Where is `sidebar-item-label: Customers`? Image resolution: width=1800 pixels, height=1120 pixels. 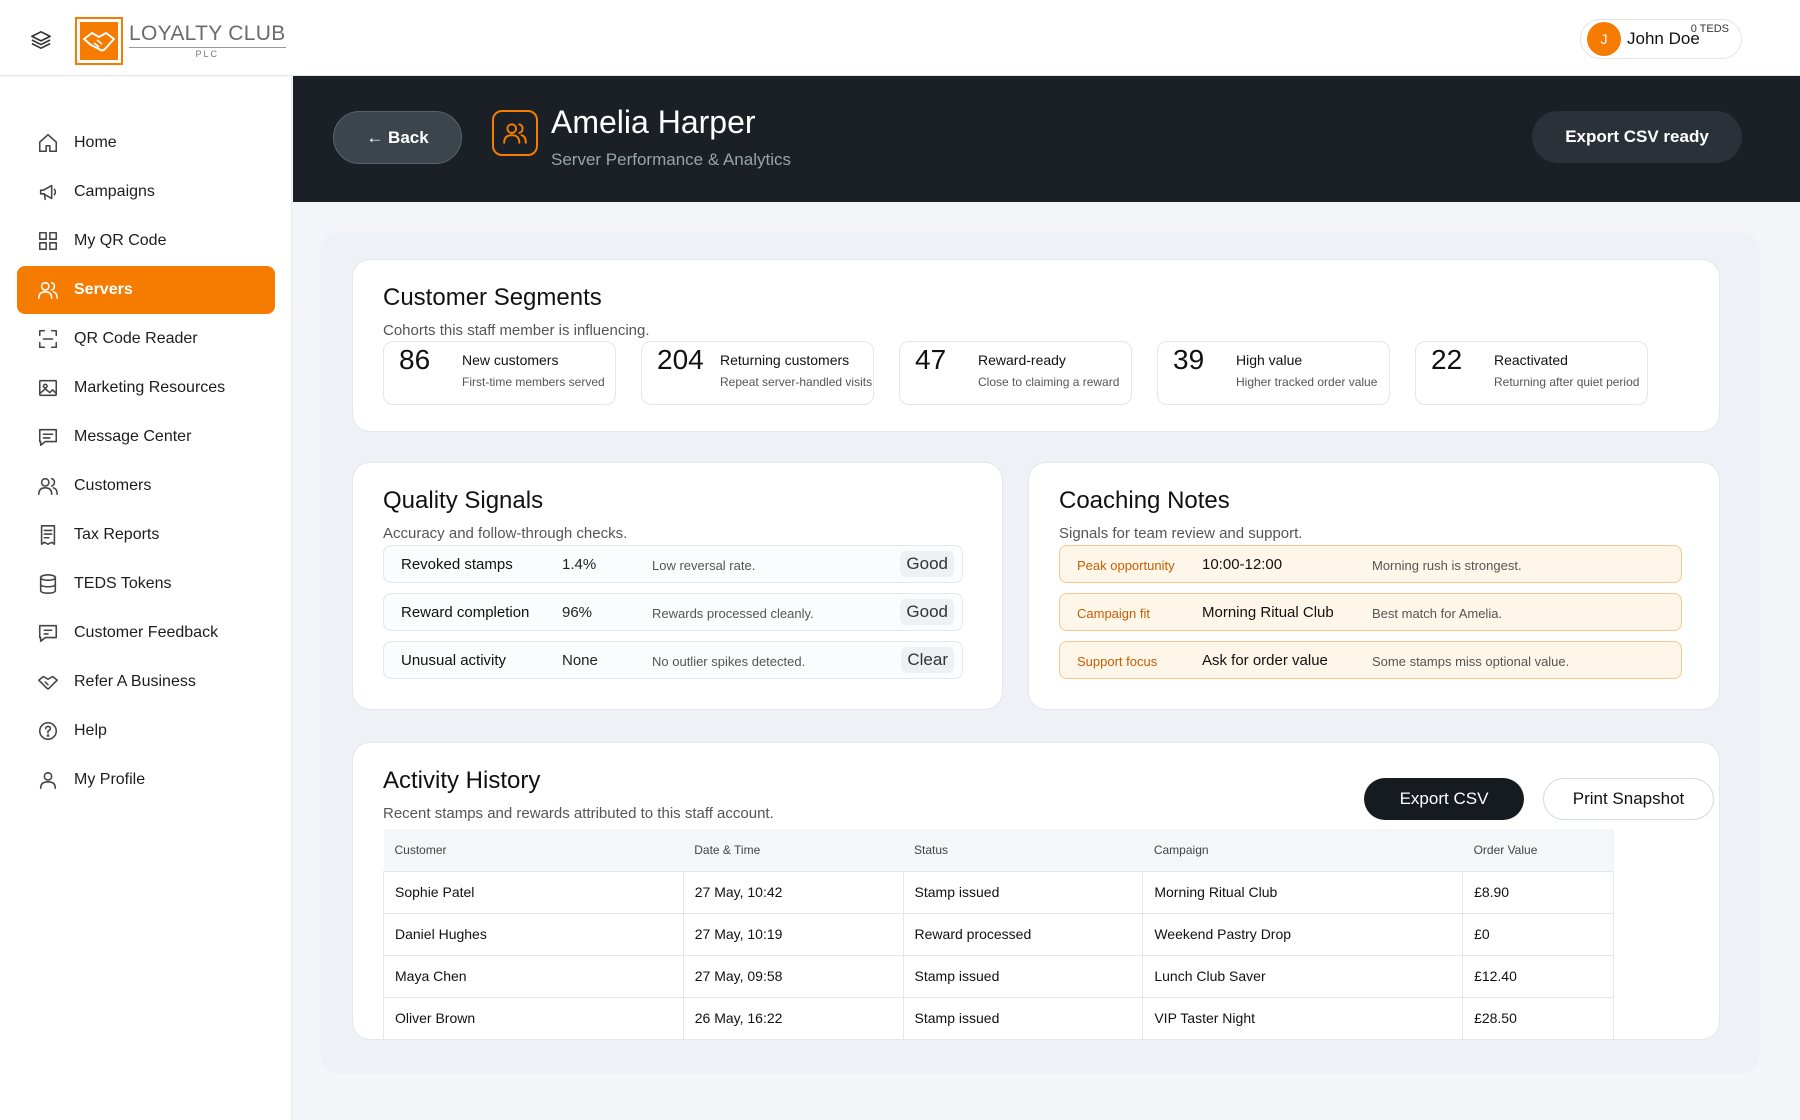 sidebar-item-label: Customers is located at coordinates (113, 485).